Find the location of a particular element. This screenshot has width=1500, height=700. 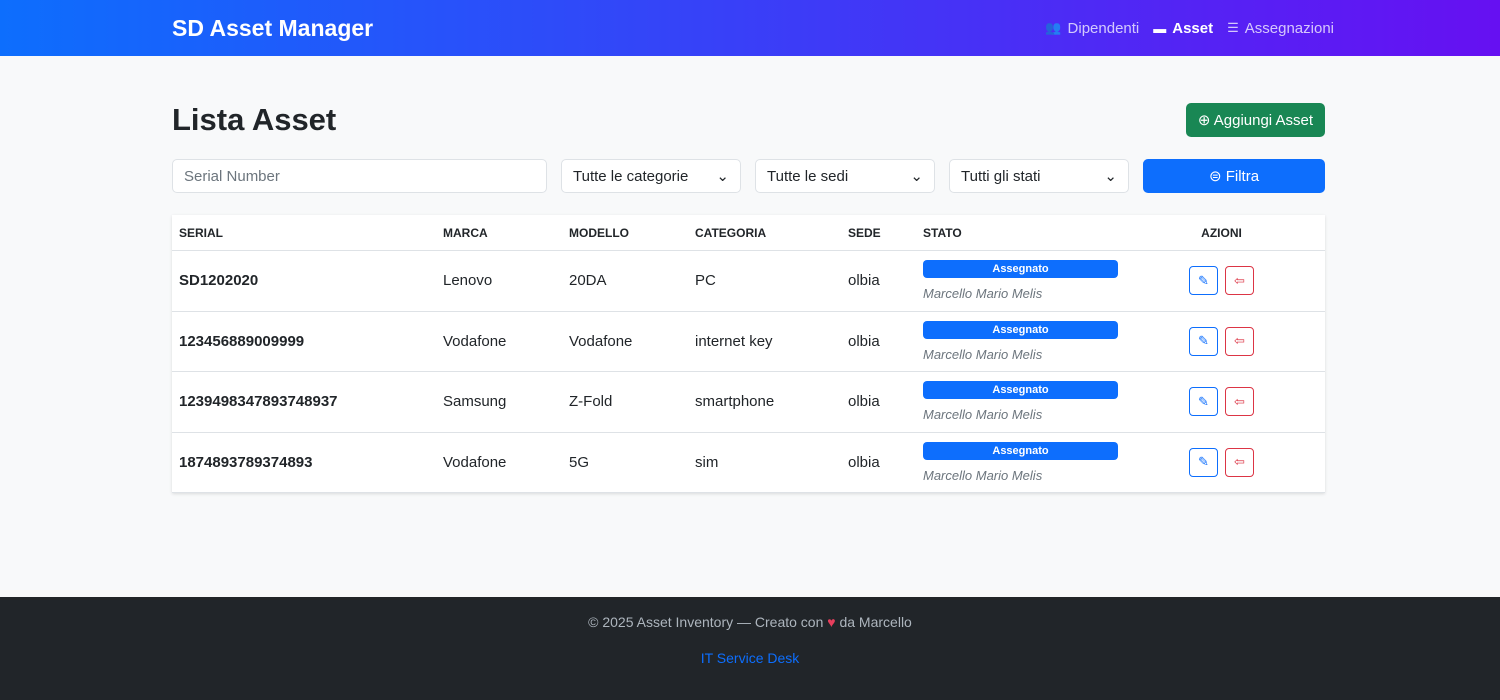

category-select: Tutte le categorie ⌄ is located at coordinates (651, 176).